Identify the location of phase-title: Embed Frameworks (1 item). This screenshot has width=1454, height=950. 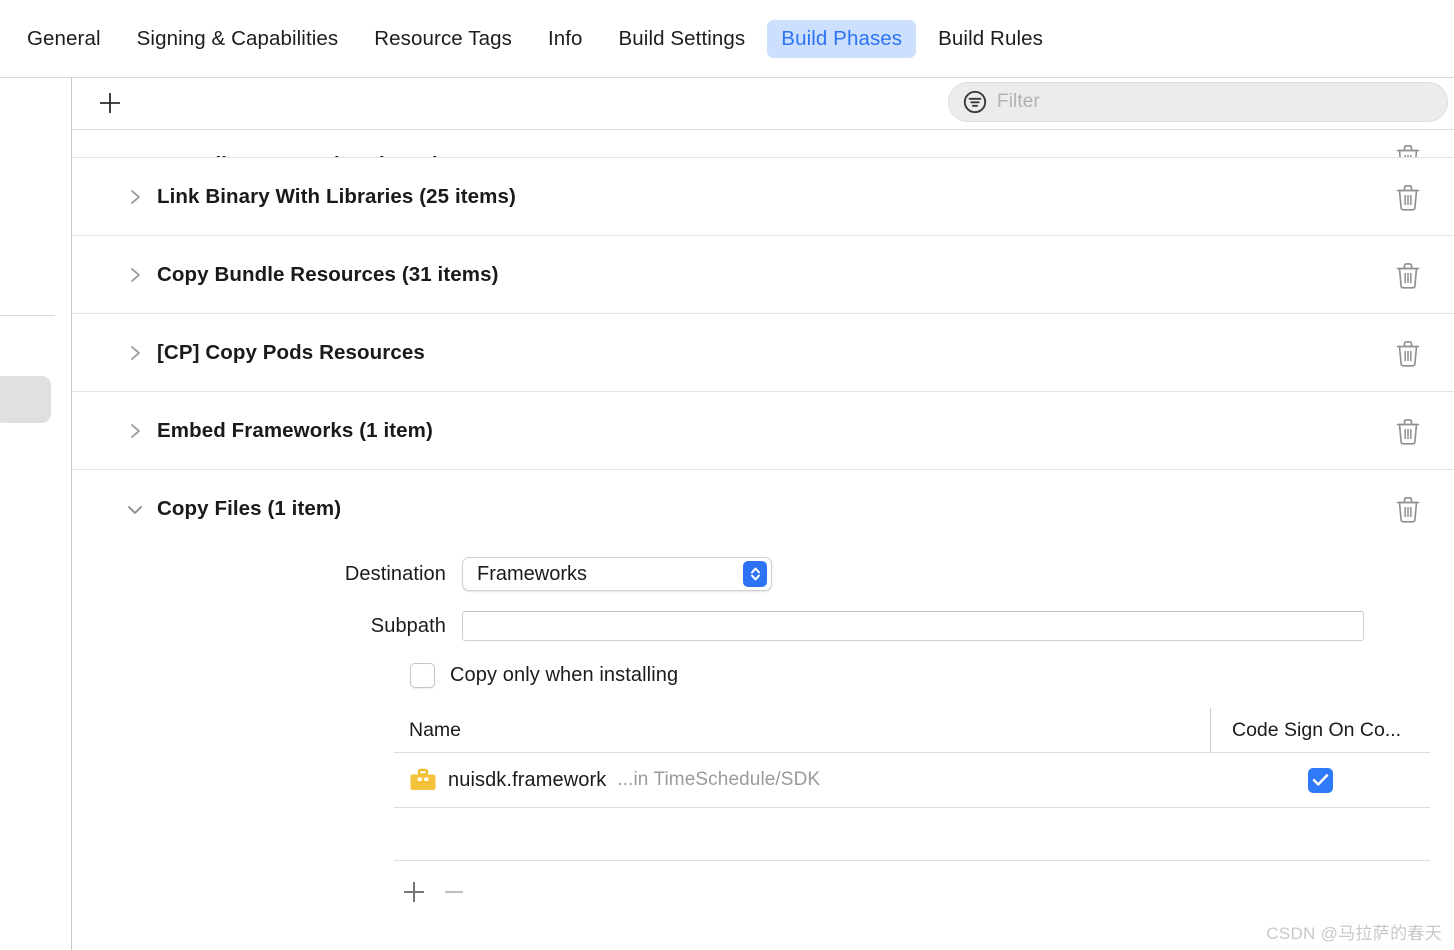
(295, 430).